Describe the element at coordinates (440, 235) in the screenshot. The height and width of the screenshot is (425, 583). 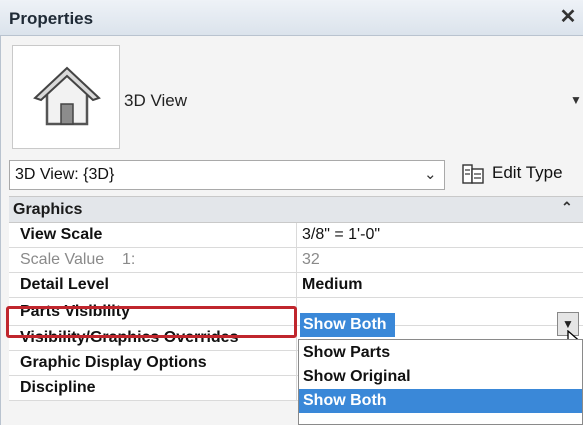
I see `property-value: 3/8" = 1'-0"` at that location.